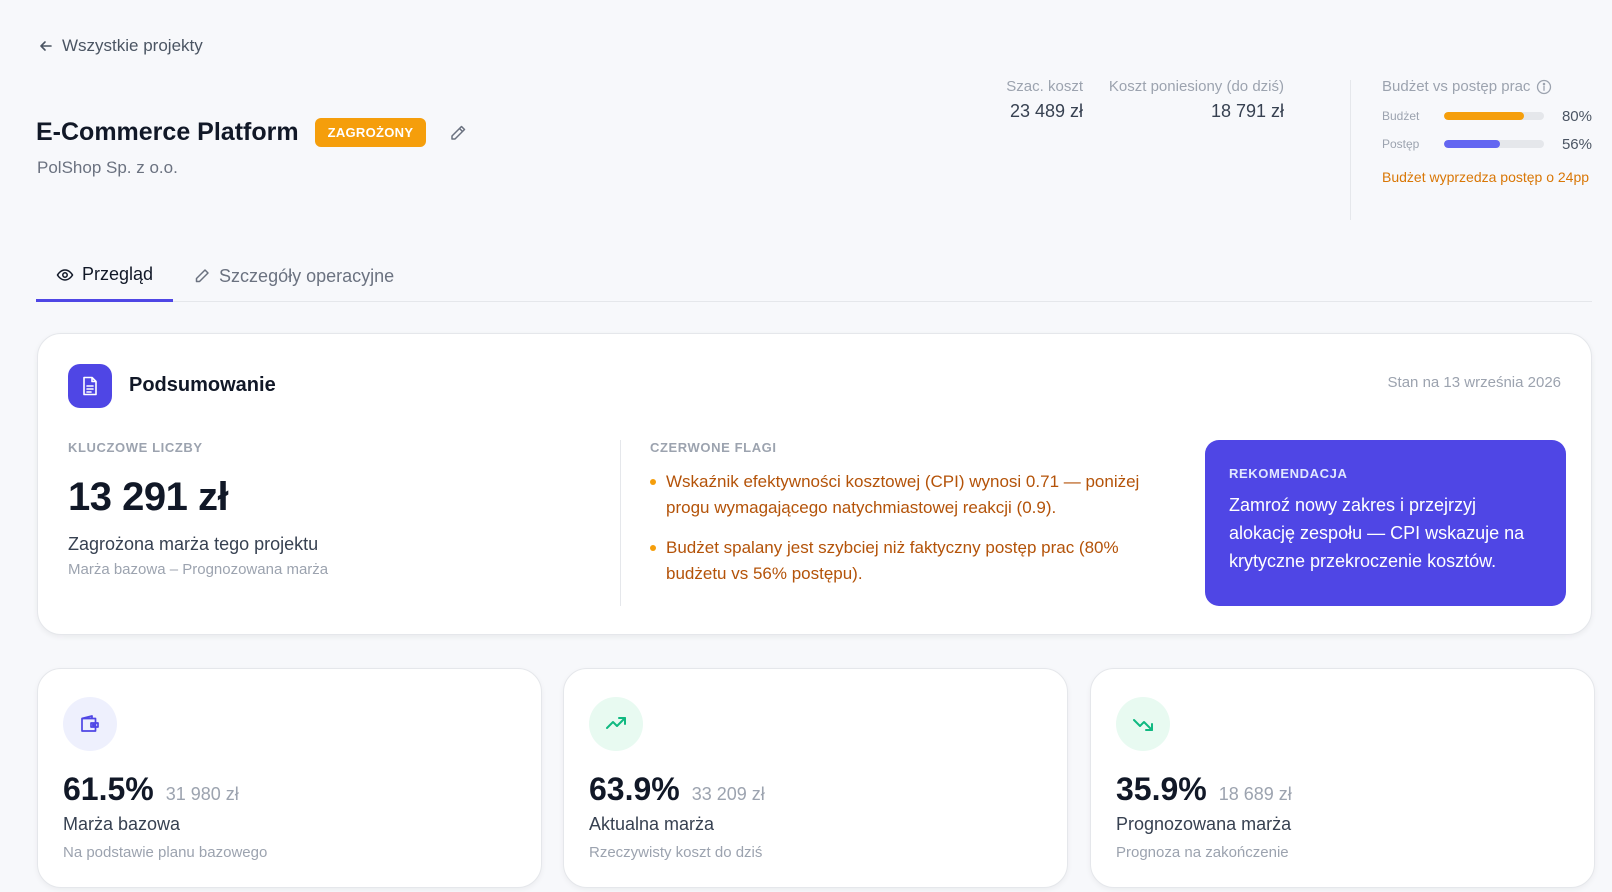  I want to click on margin-at-risk-formula: Marża bazowa – Prognozowana marża, so click(198, 569).